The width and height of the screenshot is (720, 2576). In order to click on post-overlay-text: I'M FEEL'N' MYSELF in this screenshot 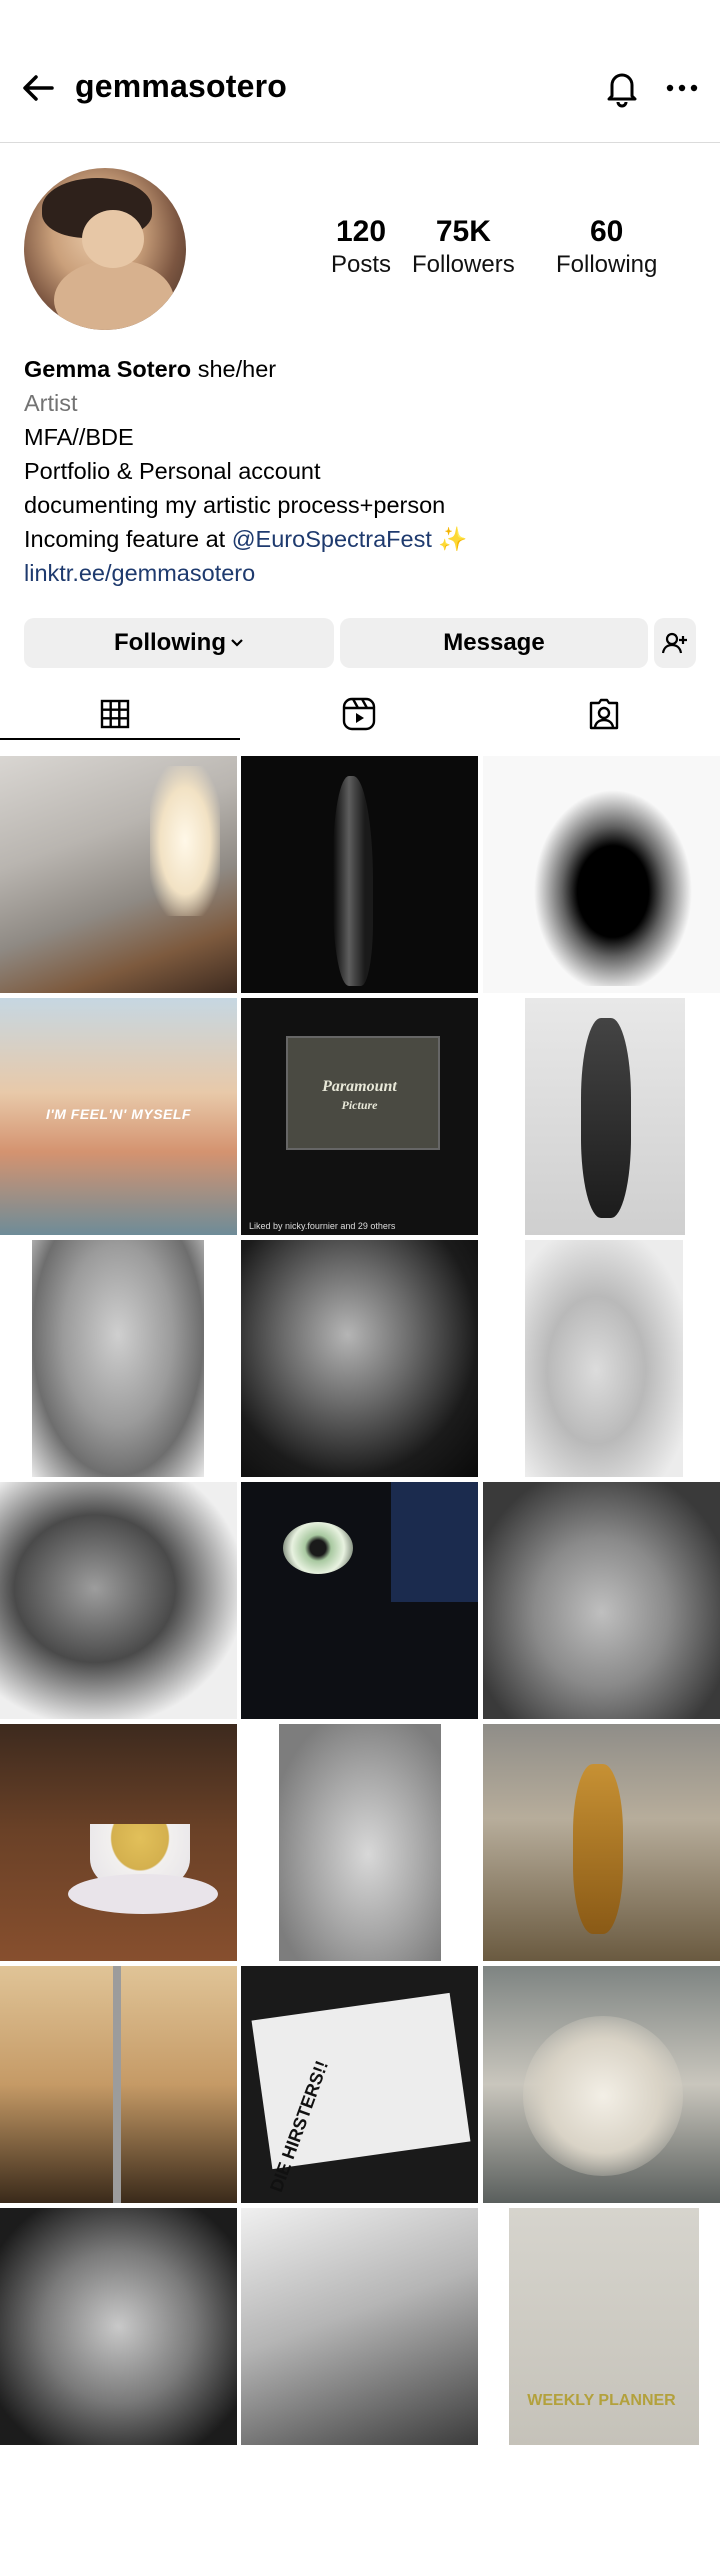, I will do `click(118, 1114)`.